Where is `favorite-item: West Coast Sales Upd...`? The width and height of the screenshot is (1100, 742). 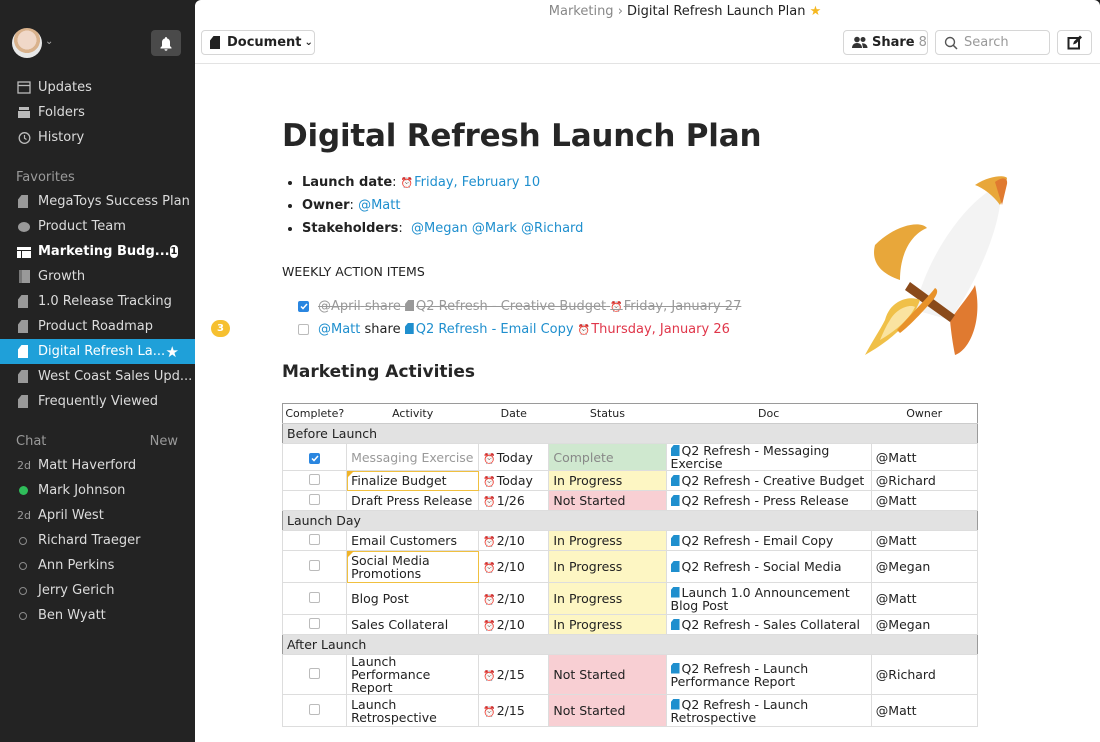 favorite-item: West Coast Sales Upd... is located at coordinates (97, 376).